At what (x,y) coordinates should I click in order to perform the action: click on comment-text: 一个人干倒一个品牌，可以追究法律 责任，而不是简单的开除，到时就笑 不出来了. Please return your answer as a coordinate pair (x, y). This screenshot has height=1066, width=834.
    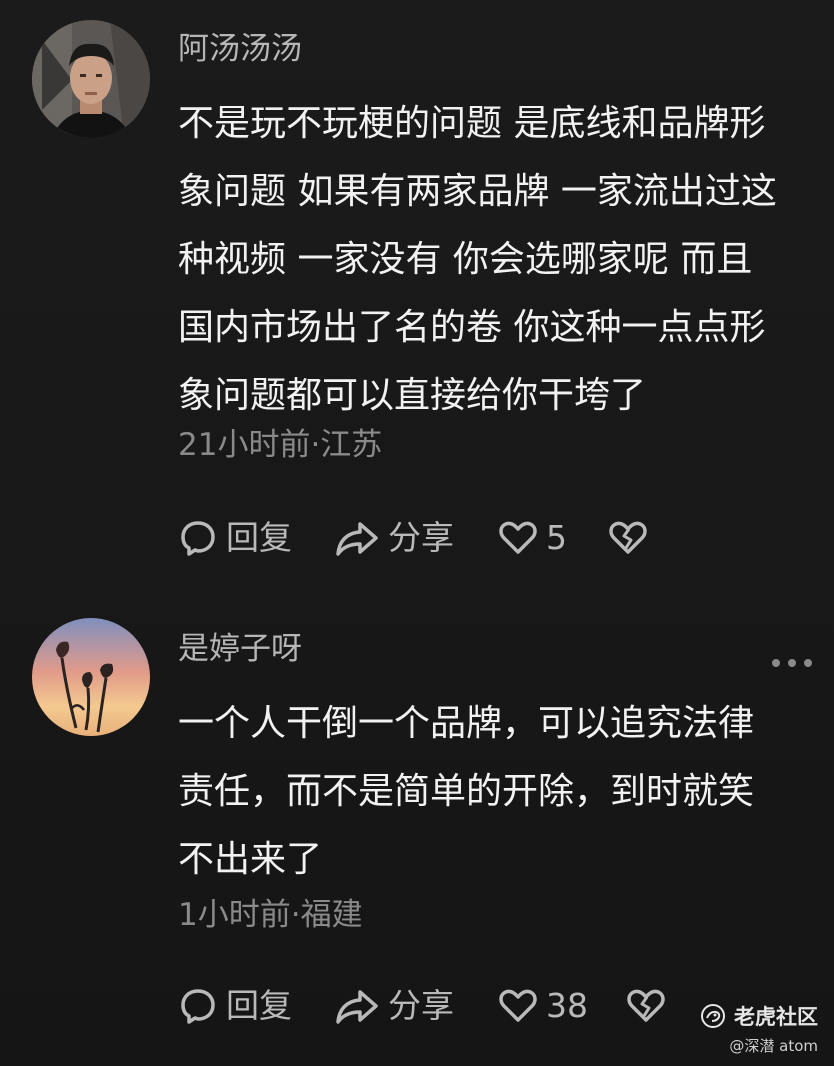
    Looking at the image, I should click on (498, 792).